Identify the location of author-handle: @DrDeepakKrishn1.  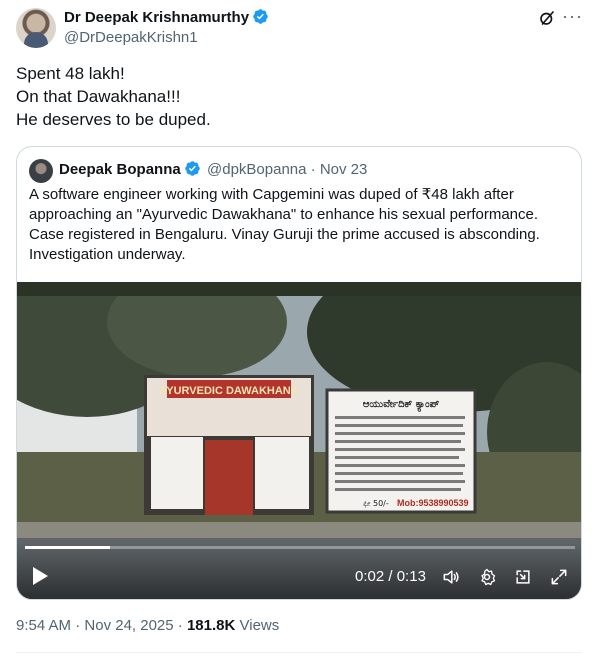
(131, 38).